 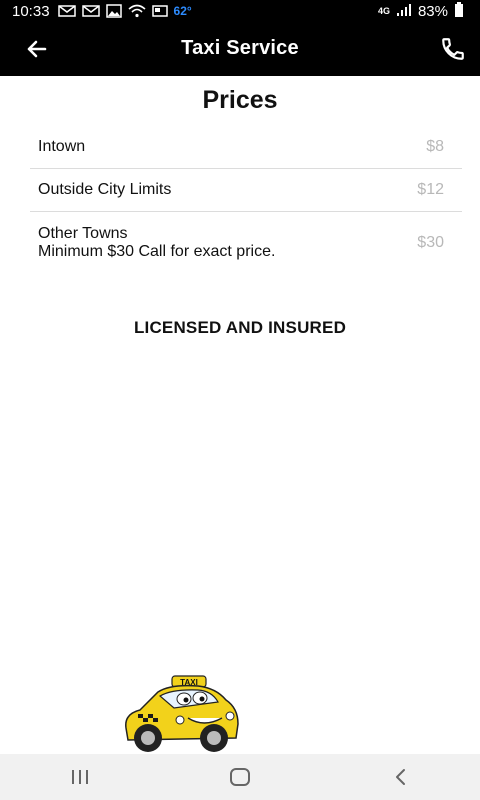 I want to click on weather-temperature: 62°, so click(x=182, y=11).